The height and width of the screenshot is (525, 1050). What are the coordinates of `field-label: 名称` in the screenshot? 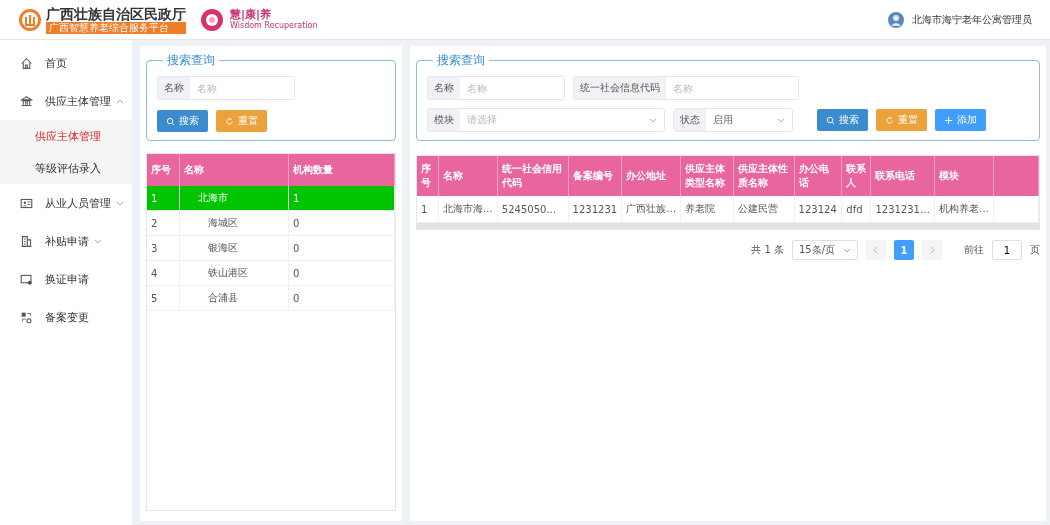 It's located at (444, 88).